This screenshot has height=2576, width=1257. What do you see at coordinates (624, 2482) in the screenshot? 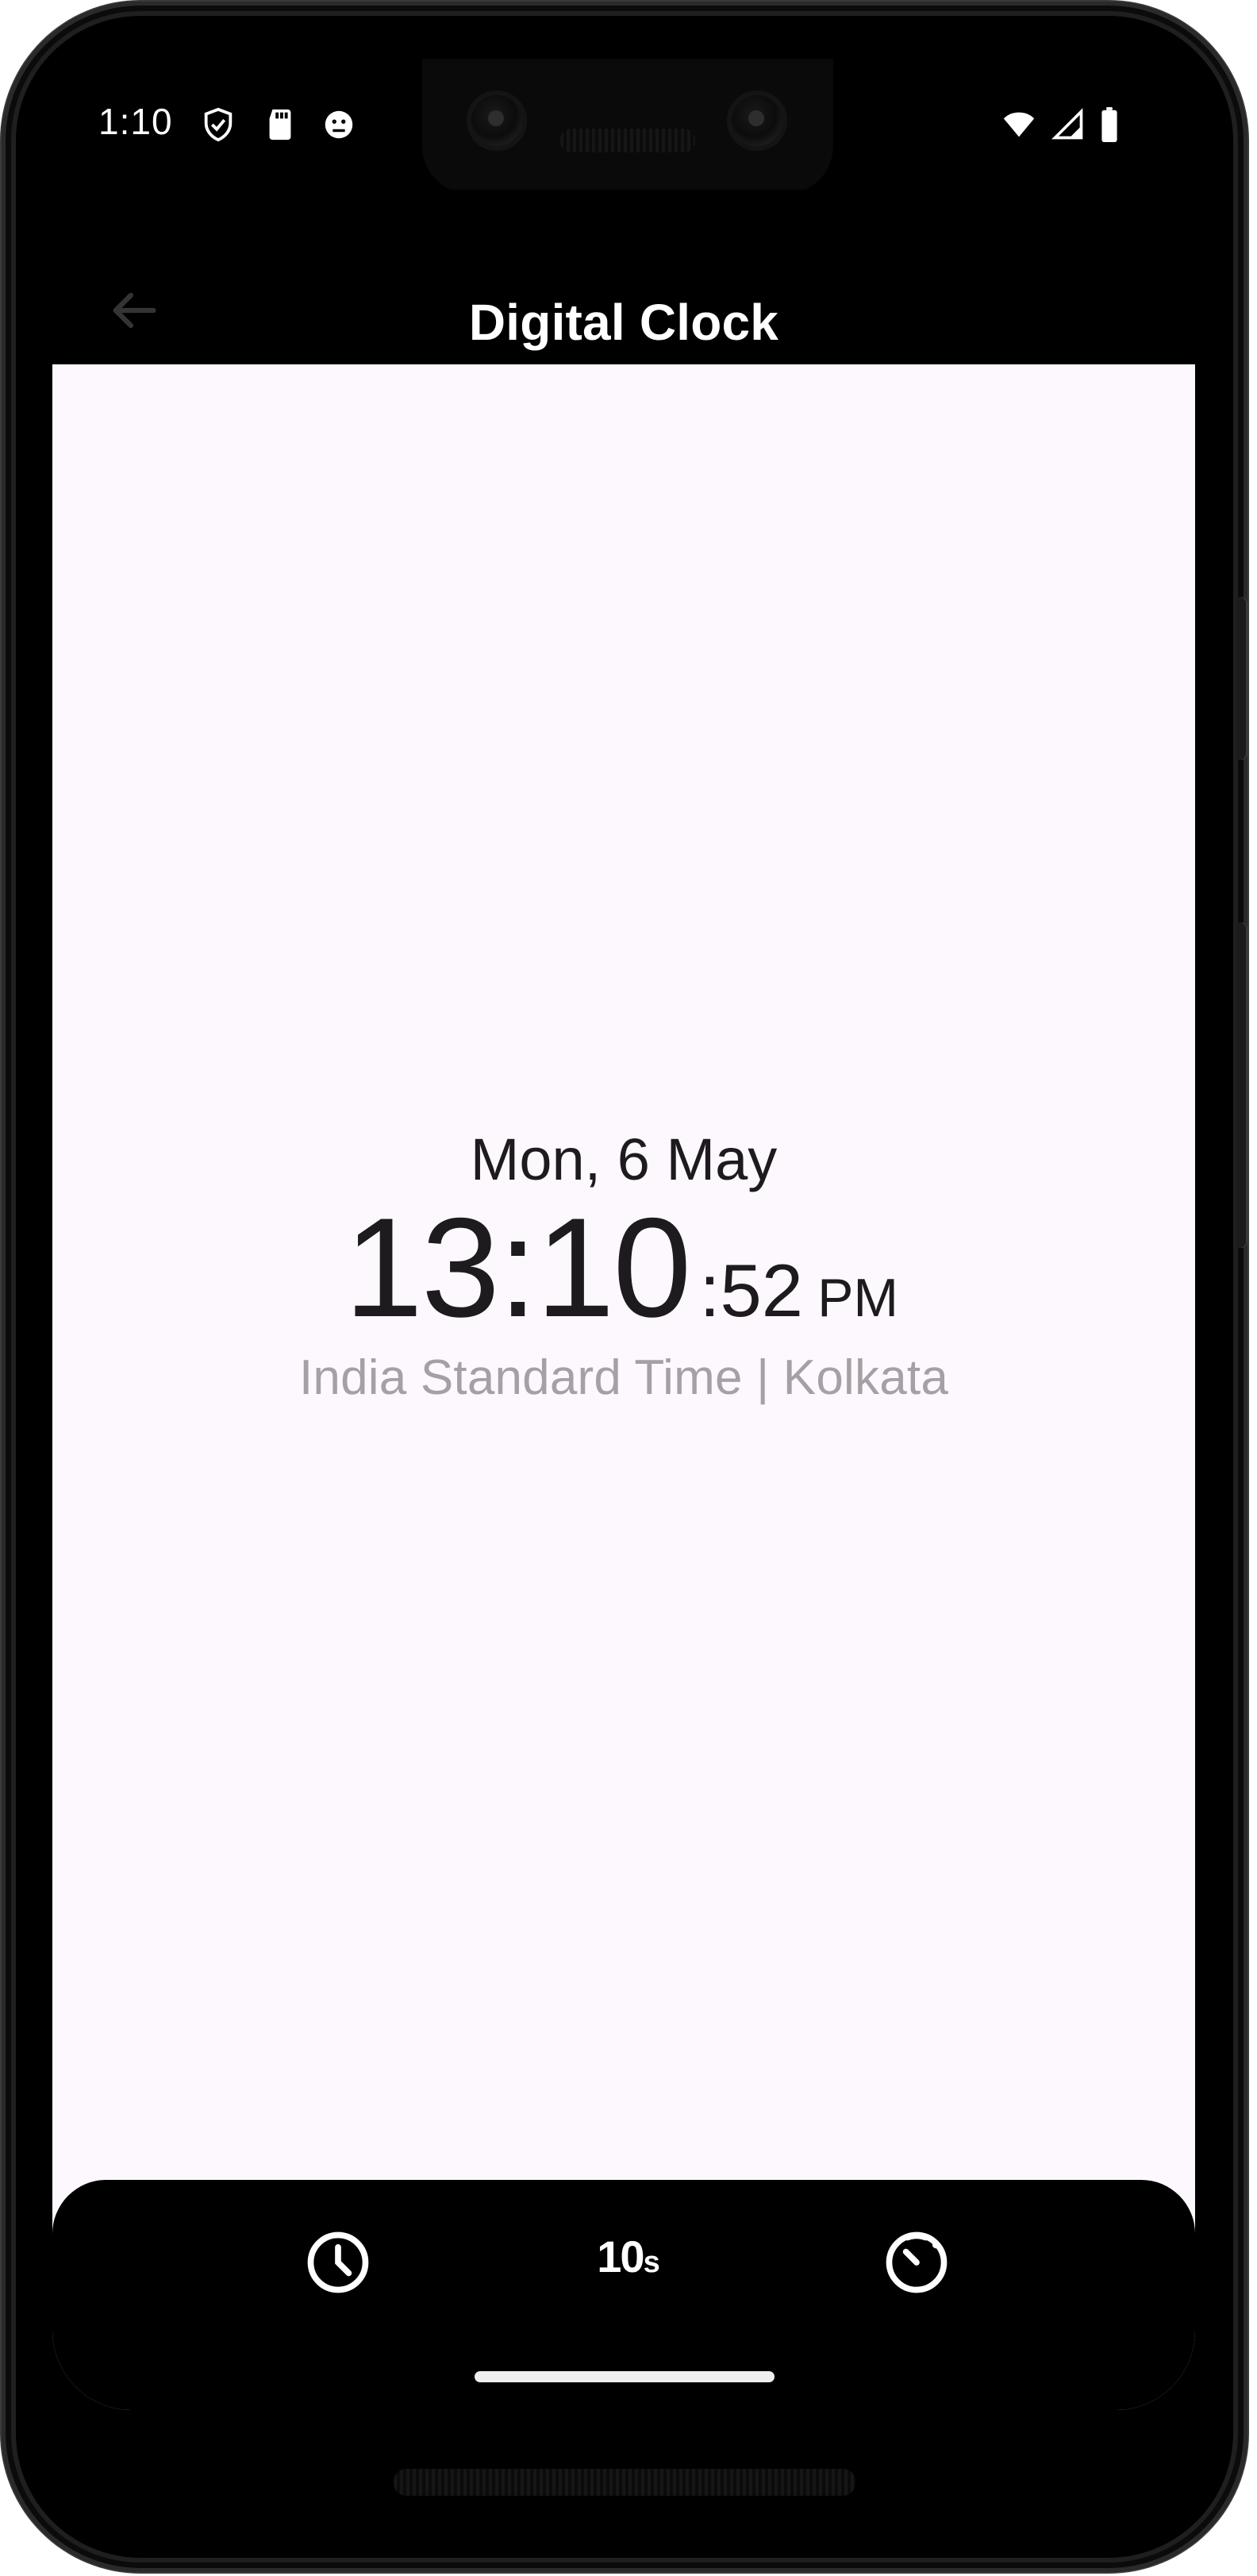
I see `speaker-grille` at bounding box center [624, 2482].